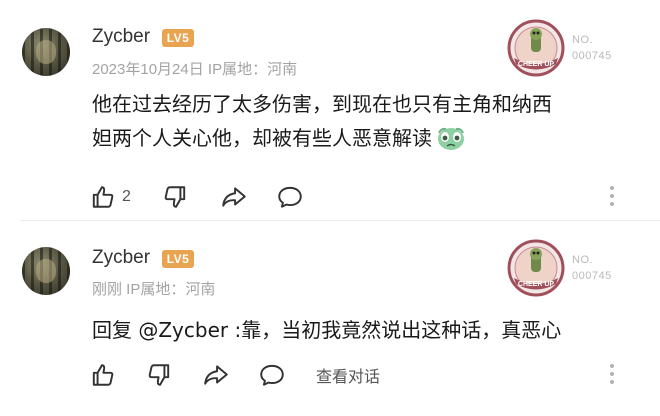 Image resolution: width=660 pixels, height=416 pixels. Describe the element at coordinates (126, 196) in the screenshot. I see `like-count: 2` at that location.